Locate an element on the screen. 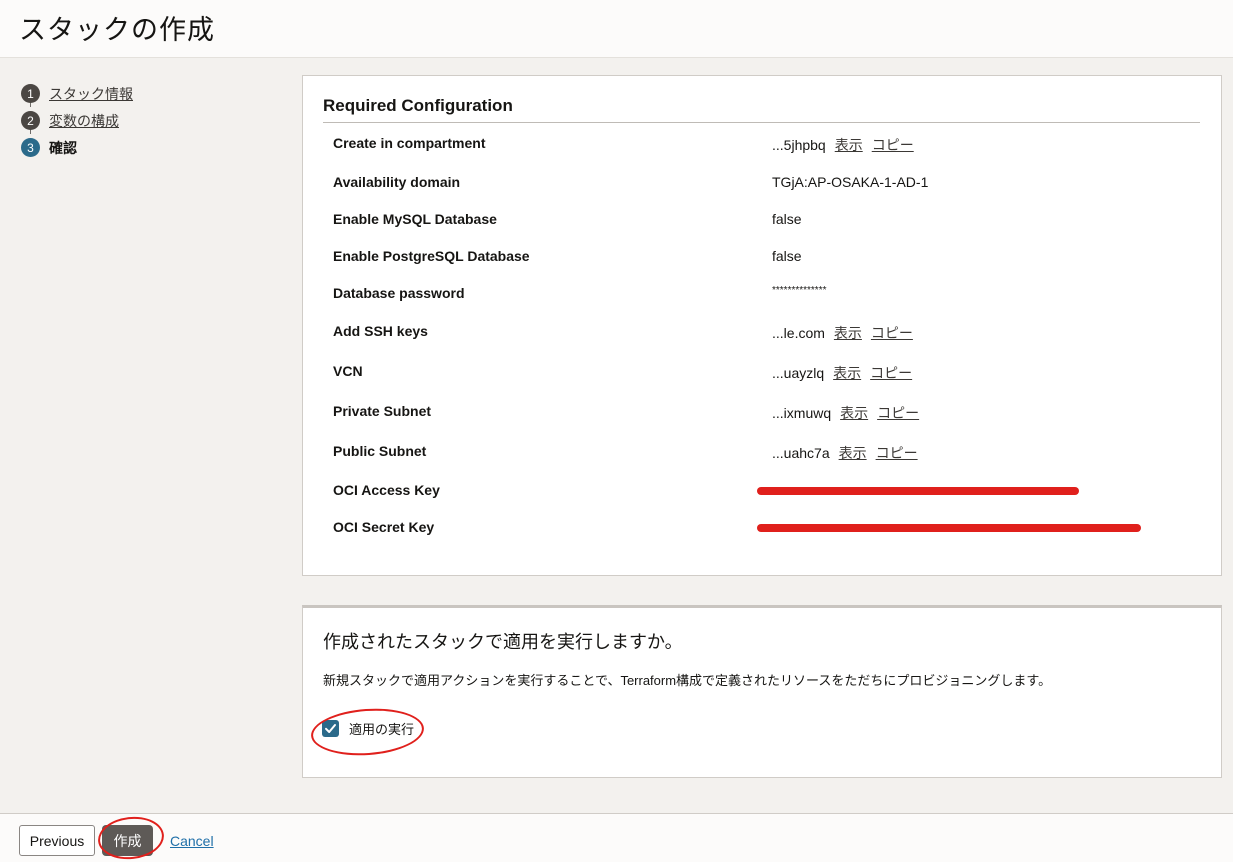 The height and width of the screenshot is (862, 1233). value-text: ...uayzlq is located at coordinates (798, 373).